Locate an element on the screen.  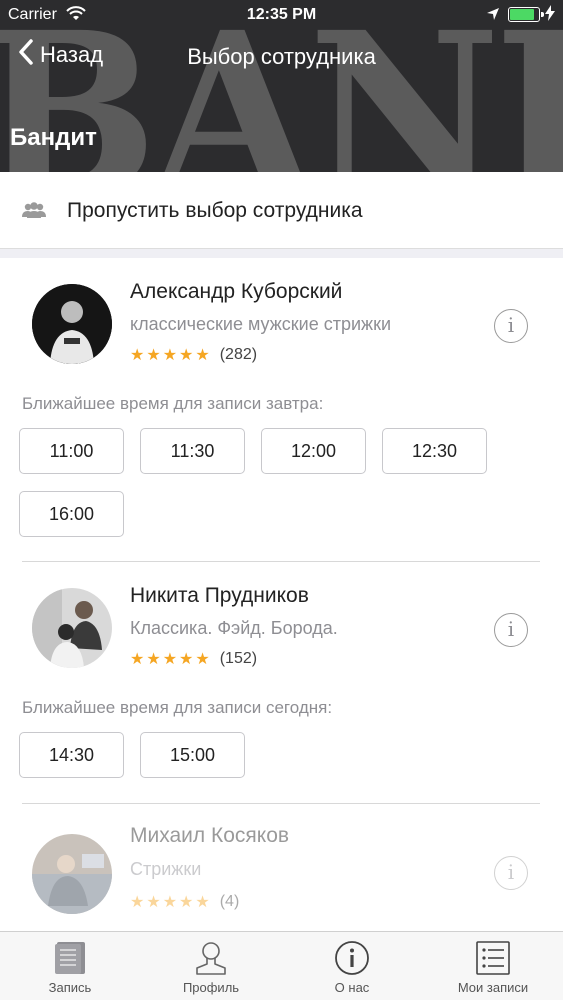
tab-profile: Профиль is located at coordinates (211, 966).